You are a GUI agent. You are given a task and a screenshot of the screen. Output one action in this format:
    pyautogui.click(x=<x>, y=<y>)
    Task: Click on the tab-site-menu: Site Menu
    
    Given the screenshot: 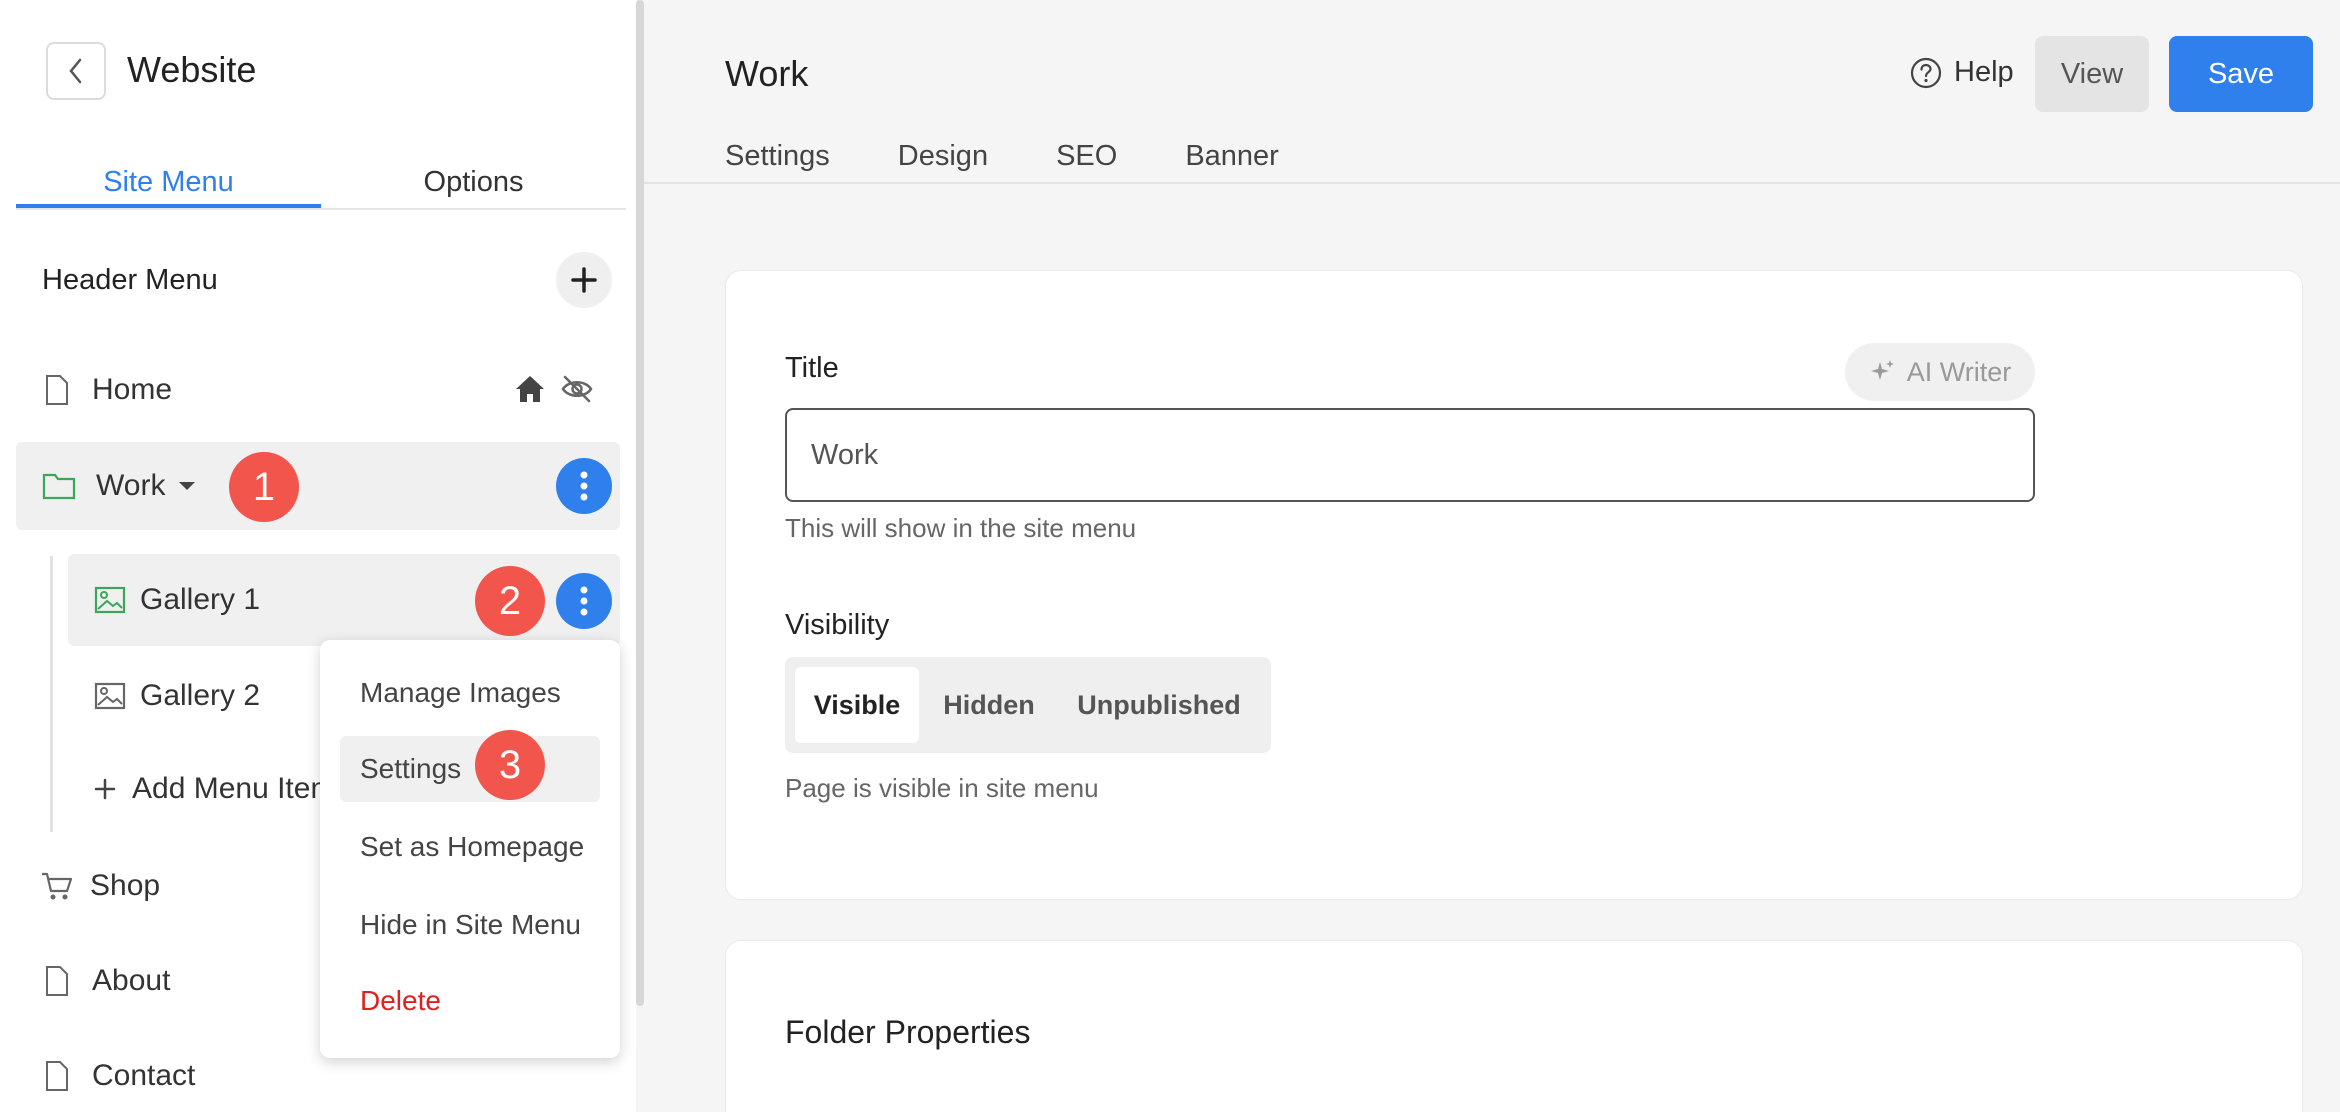 What is the action you would take?
    pyautogui.click(x=168, y=183)
    